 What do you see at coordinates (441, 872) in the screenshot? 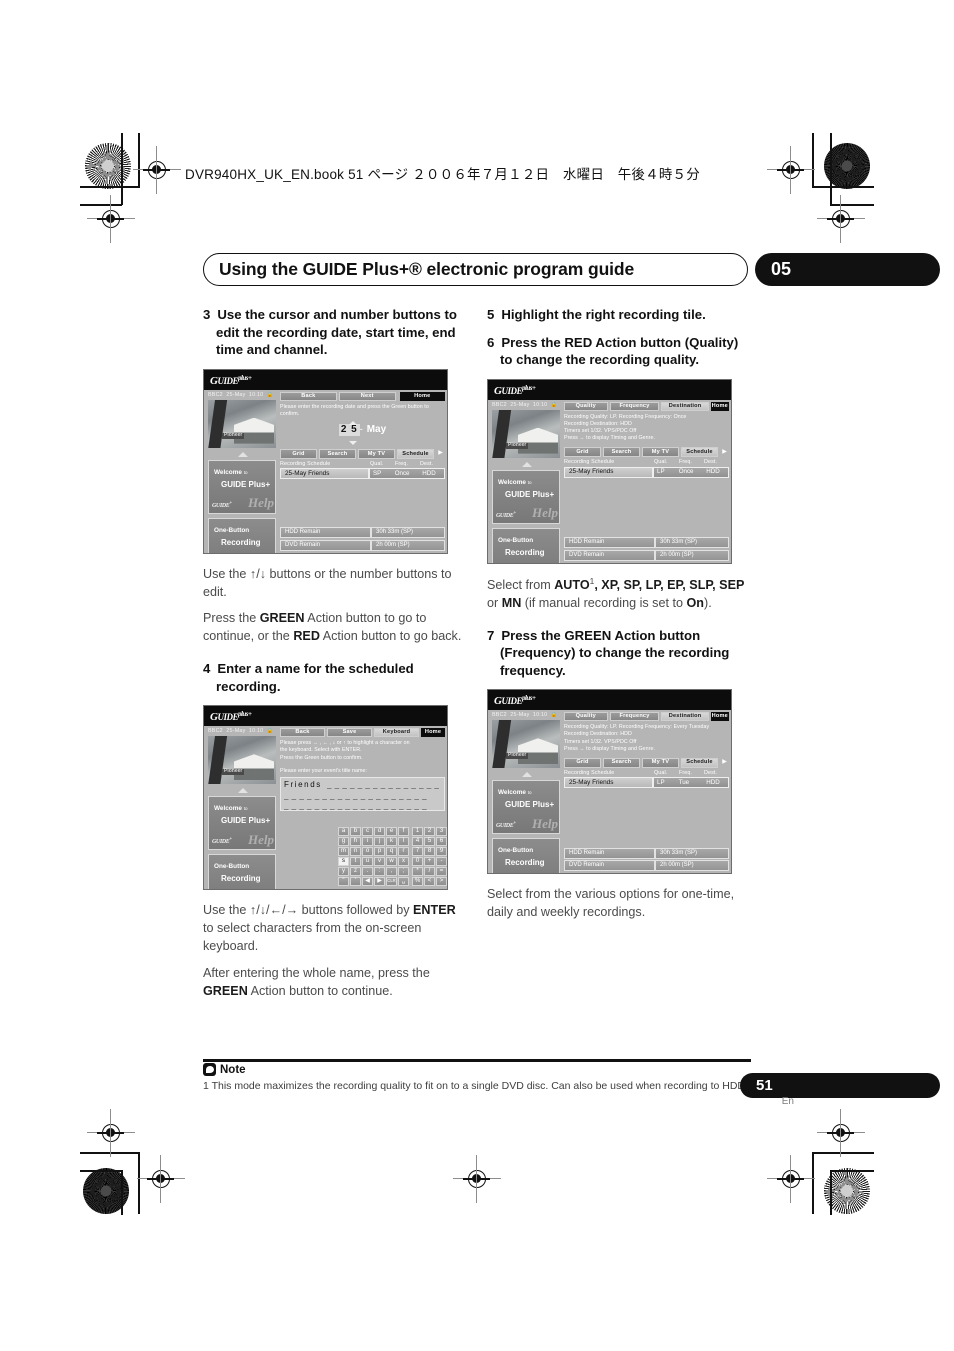
I see `key-equals: =` at bounding box center [441, 872].